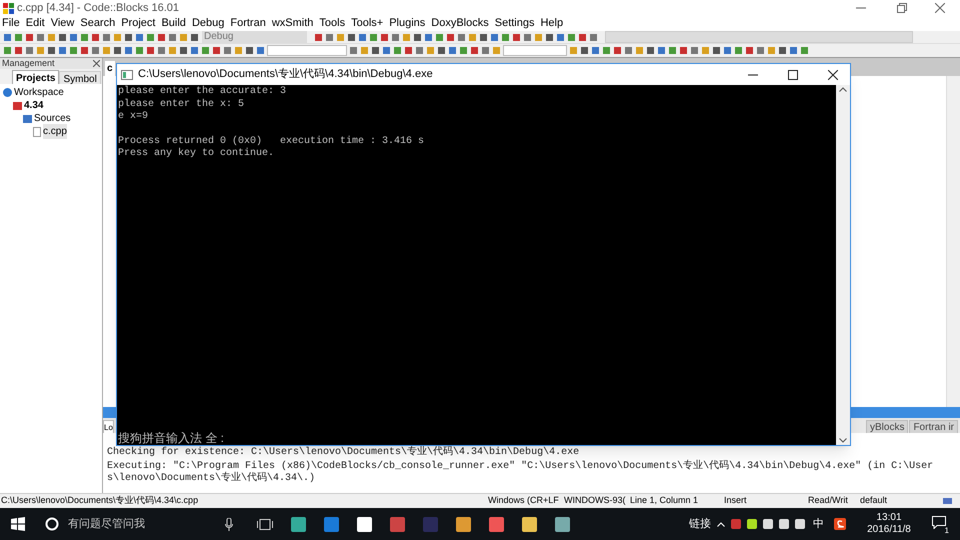 The width and height of the screenshot is (960, 540). What do you see at coordinates (127, 75) in the screenshot?
I see `console-icon` at bounding box center [127, 75].